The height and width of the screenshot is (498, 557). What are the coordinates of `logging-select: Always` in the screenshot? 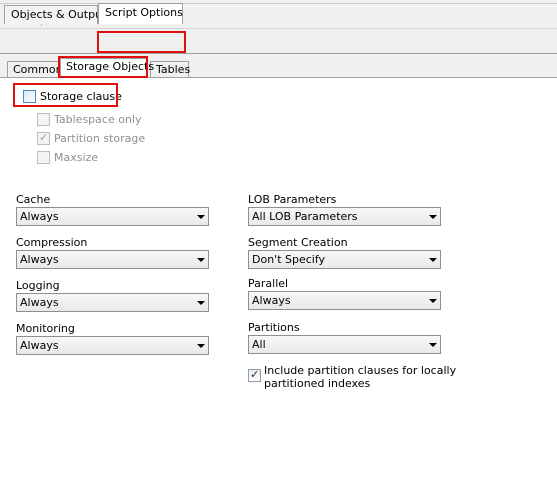 It's located at (112, 302).